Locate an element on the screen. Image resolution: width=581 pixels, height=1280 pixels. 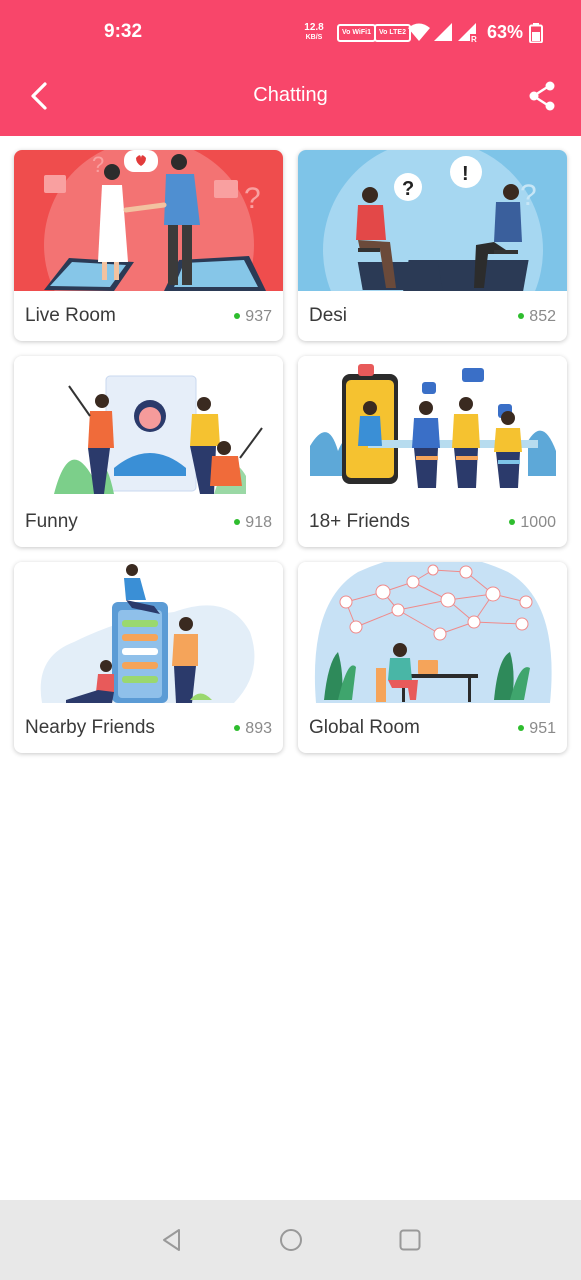
room-card-desi: ? ! ? Desi 852 is located at coordinates (432, 245).